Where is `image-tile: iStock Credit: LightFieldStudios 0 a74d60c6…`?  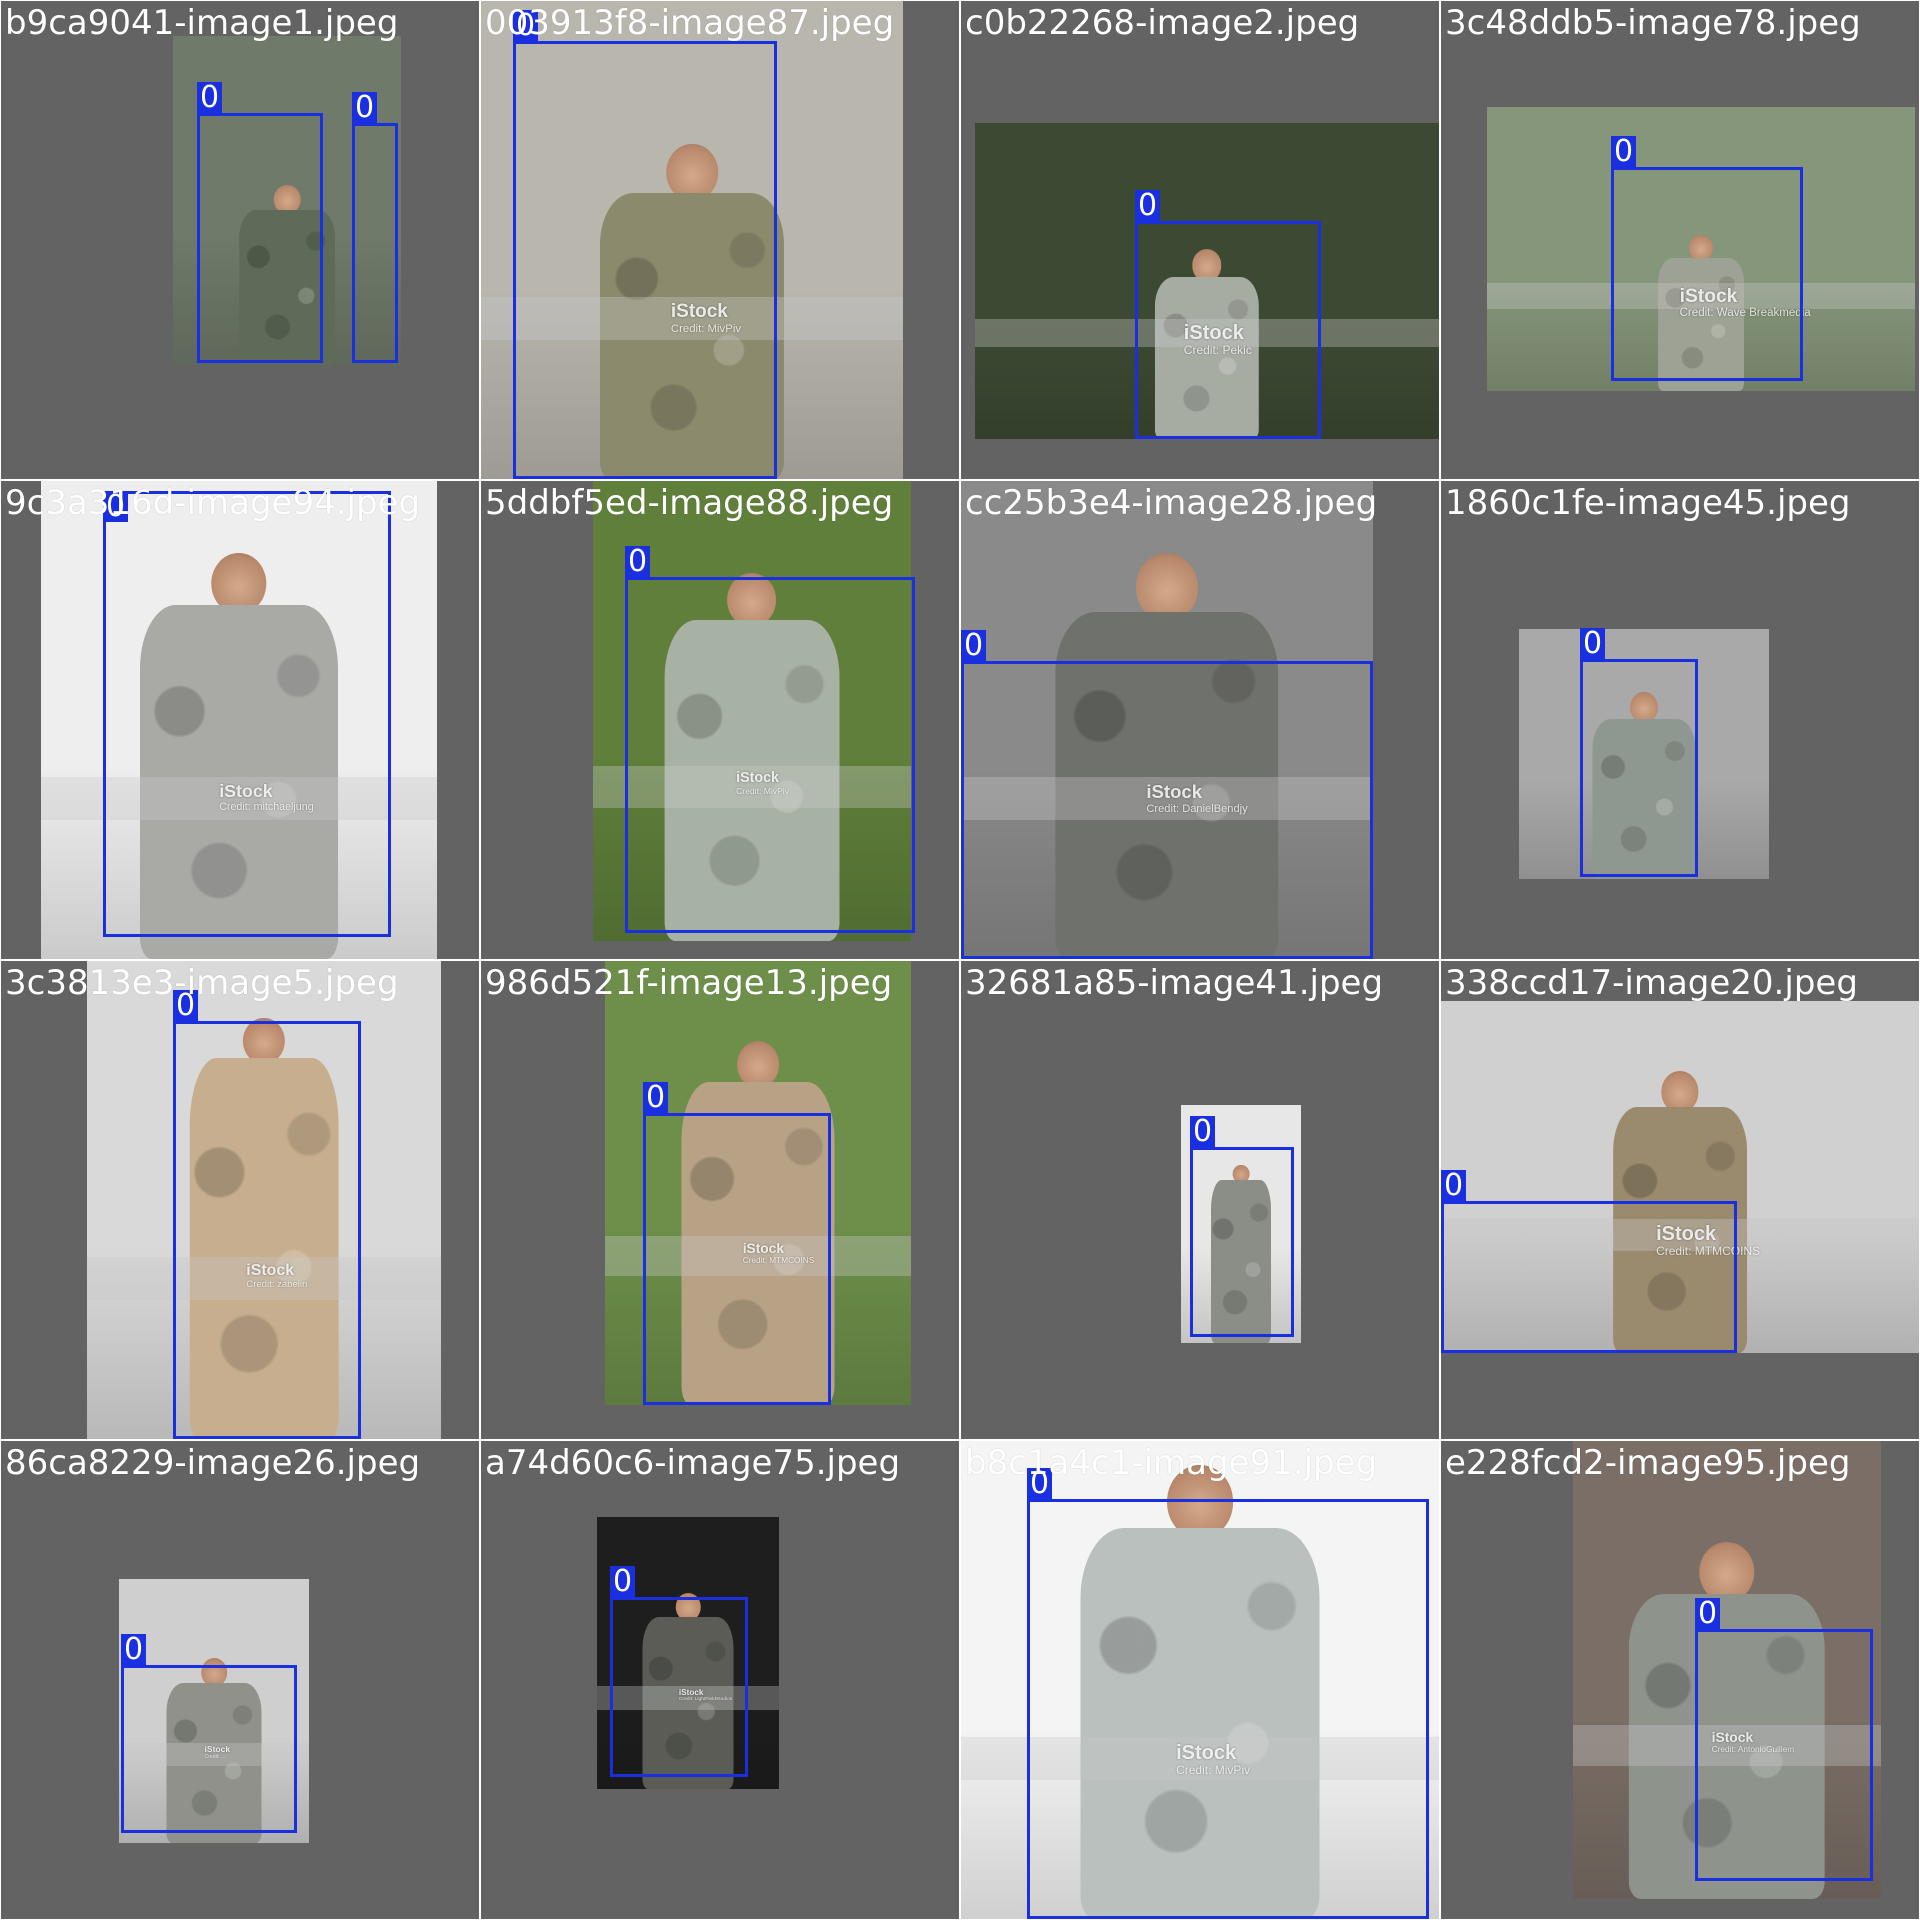
image-tile: iStock Credit: LightFieldStudios 0 a74d60c6… is located at coordinates (720, 1680).